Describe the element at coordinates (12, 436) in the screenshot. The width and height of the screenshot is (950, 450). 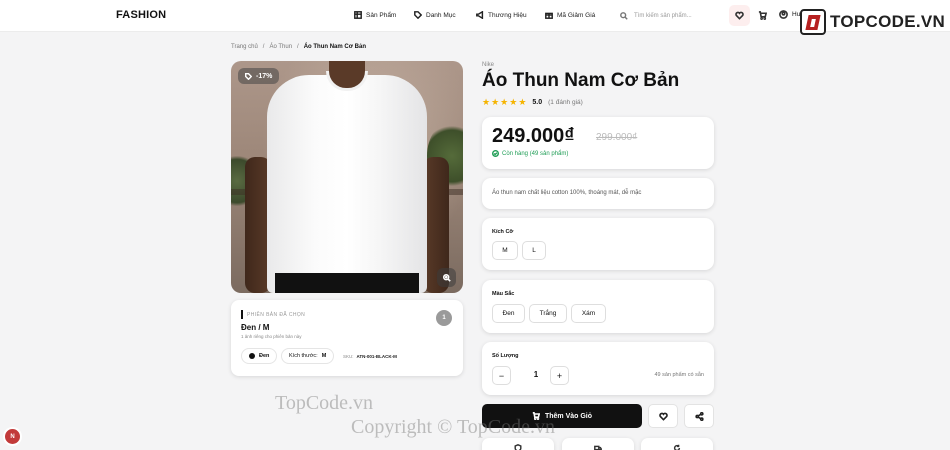
I see `chat-avatar-button: N` at that location.